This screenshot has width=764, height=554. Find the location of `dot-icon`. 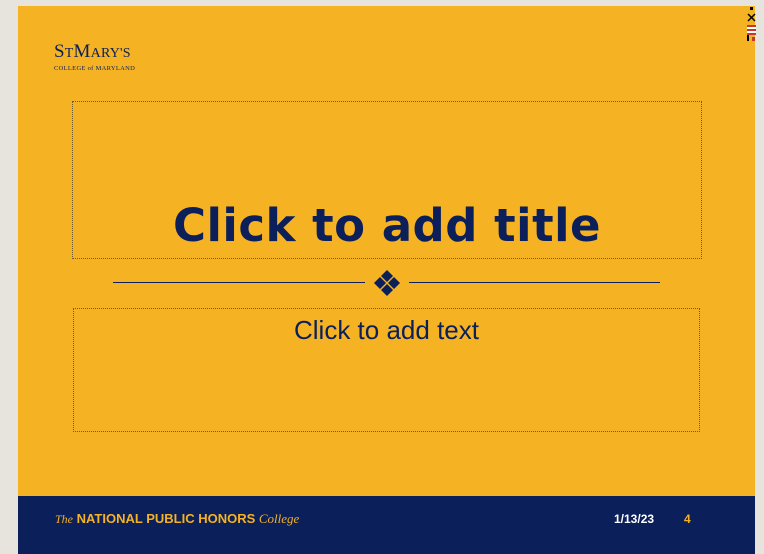

dot-icon is located at coordinates (751, 8).